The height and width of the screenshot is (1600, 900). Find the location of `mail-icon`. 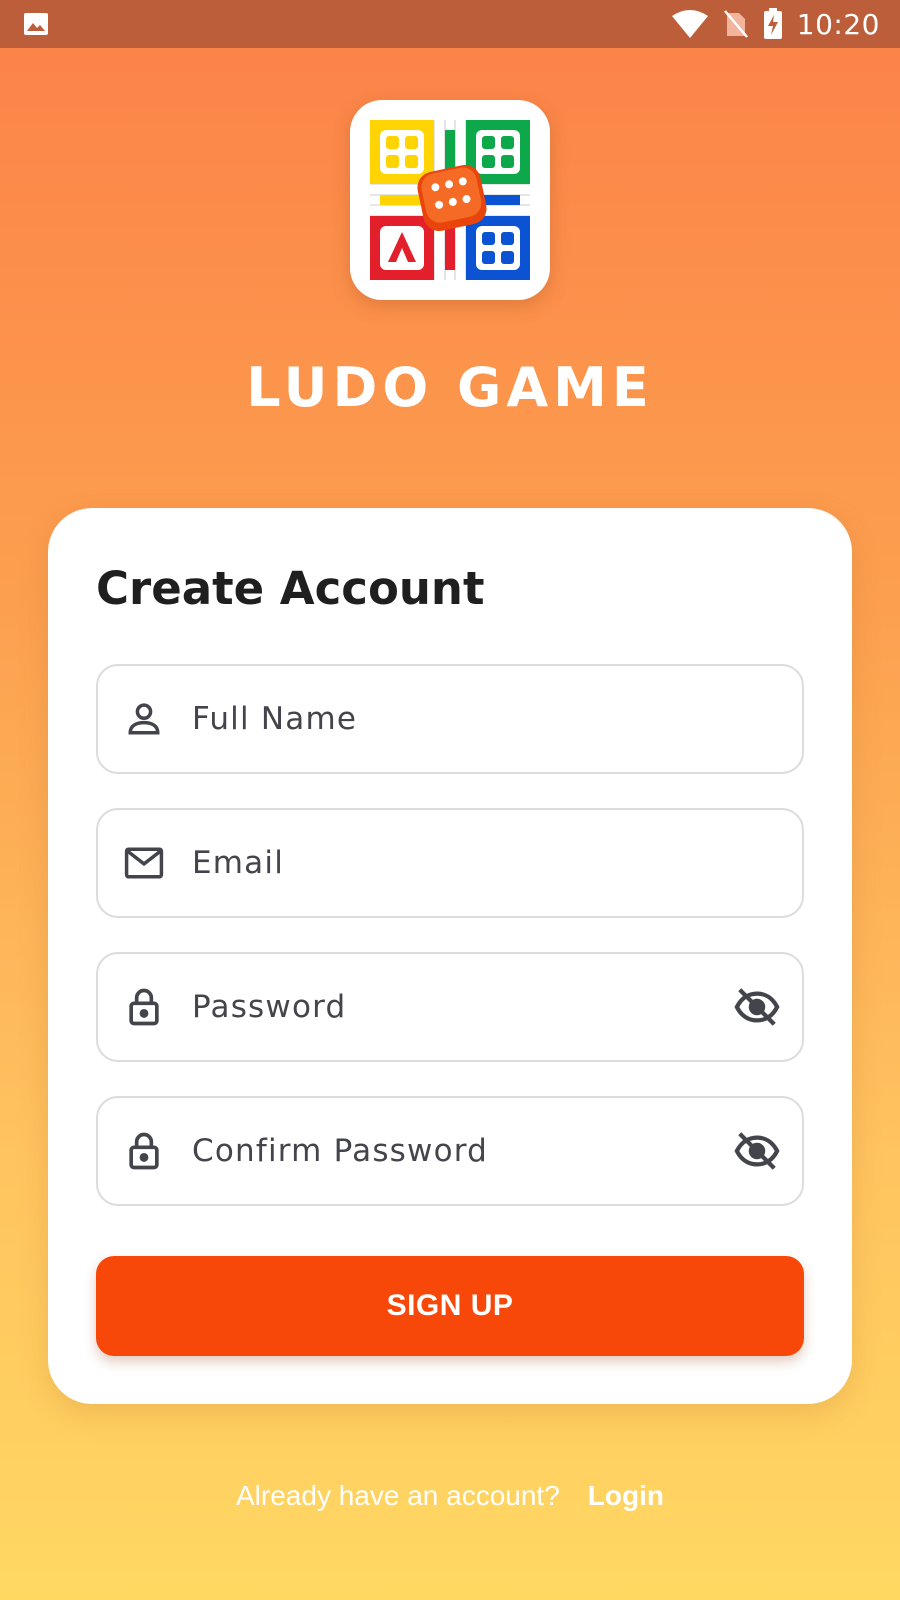

mail-icon is located at coordinates (144, 863).